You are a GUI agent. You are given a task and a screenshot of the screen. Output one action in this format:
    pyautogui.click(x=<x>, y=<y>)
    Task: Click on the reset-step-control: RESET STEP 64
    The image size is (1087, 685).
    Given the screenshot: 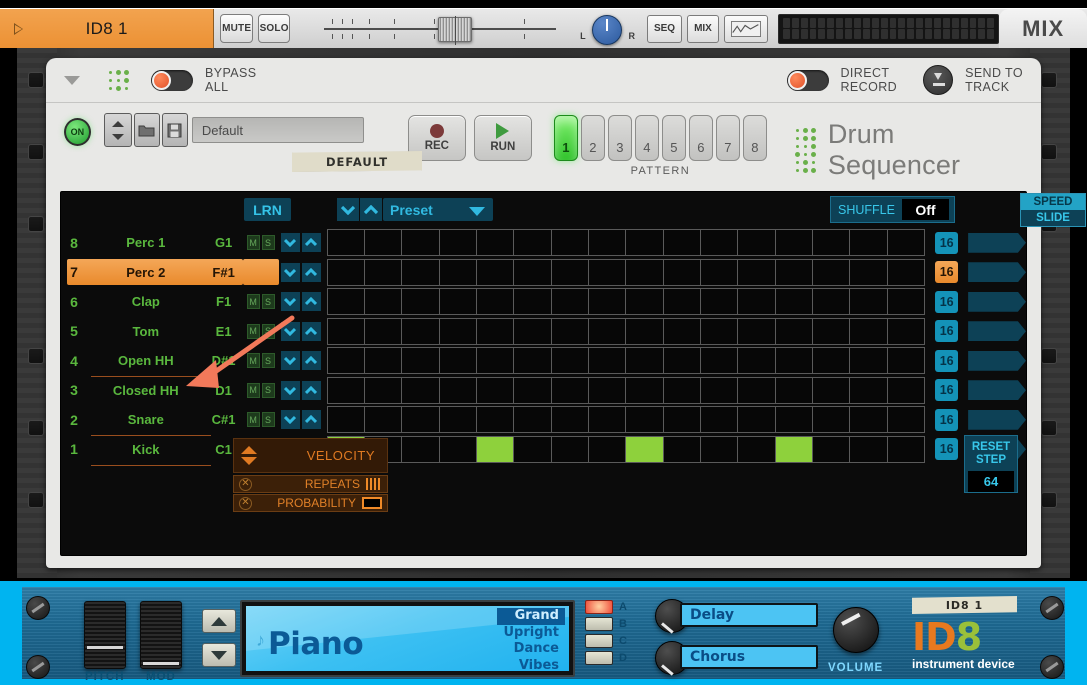 What is the action you would take?
    pyautogui.click(x=991, y=464)
    